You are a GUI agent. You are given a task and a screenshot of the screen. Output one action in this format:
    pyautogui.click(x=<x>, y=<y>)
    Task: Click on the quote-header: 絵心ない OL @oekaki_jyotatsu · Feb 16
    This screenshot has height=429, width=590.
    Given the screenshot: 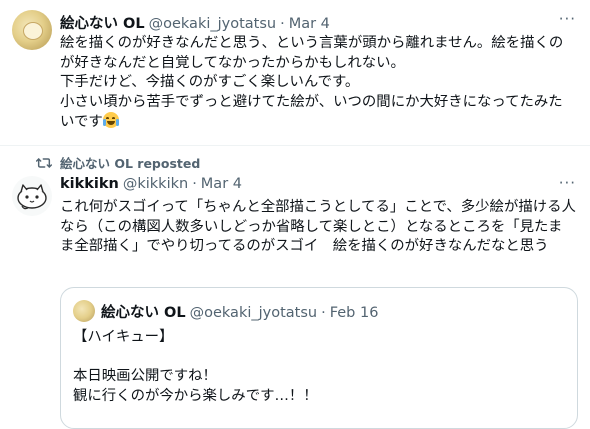 What is the action you would take?
    pyautogui.click(x=239, y=311)
    